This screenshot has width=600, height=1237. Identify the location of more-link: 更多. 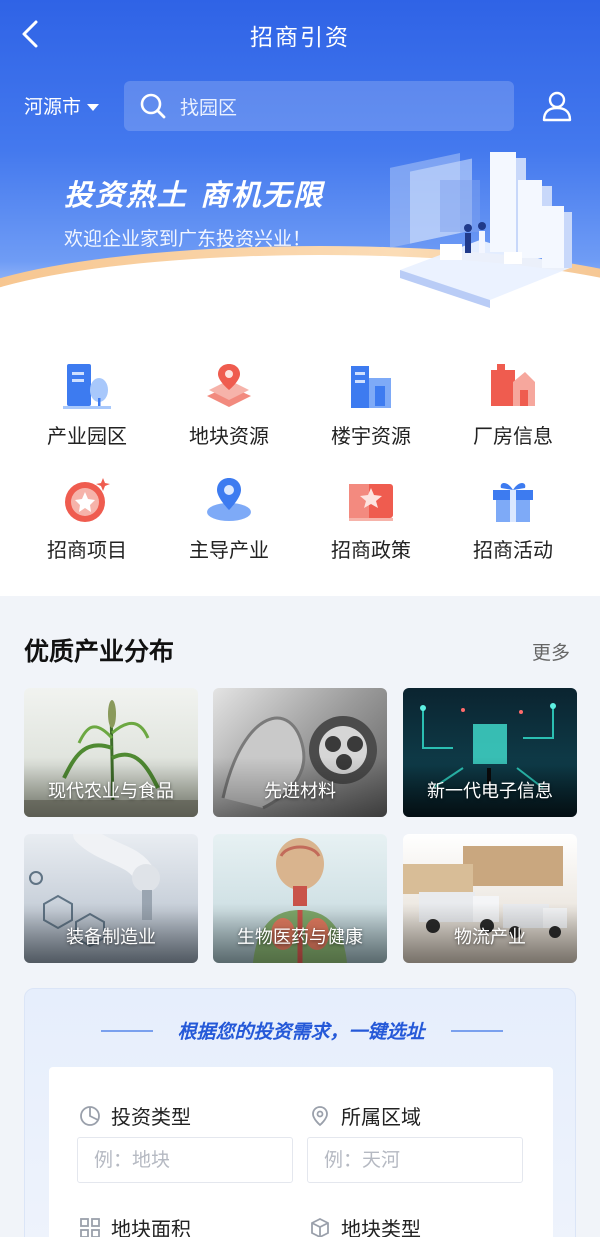
(551, 651).